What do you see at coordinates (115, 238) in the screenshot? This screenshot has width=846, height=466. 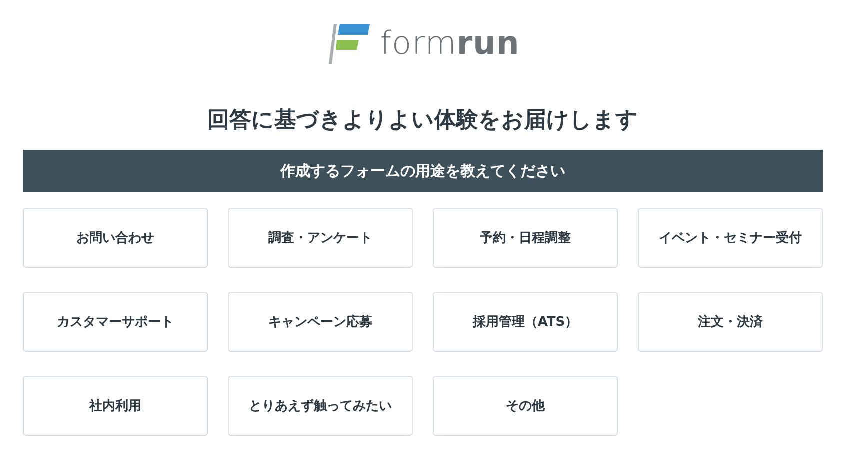 I see `option-button: お問い合わせ` at bounding box center [115, 238].